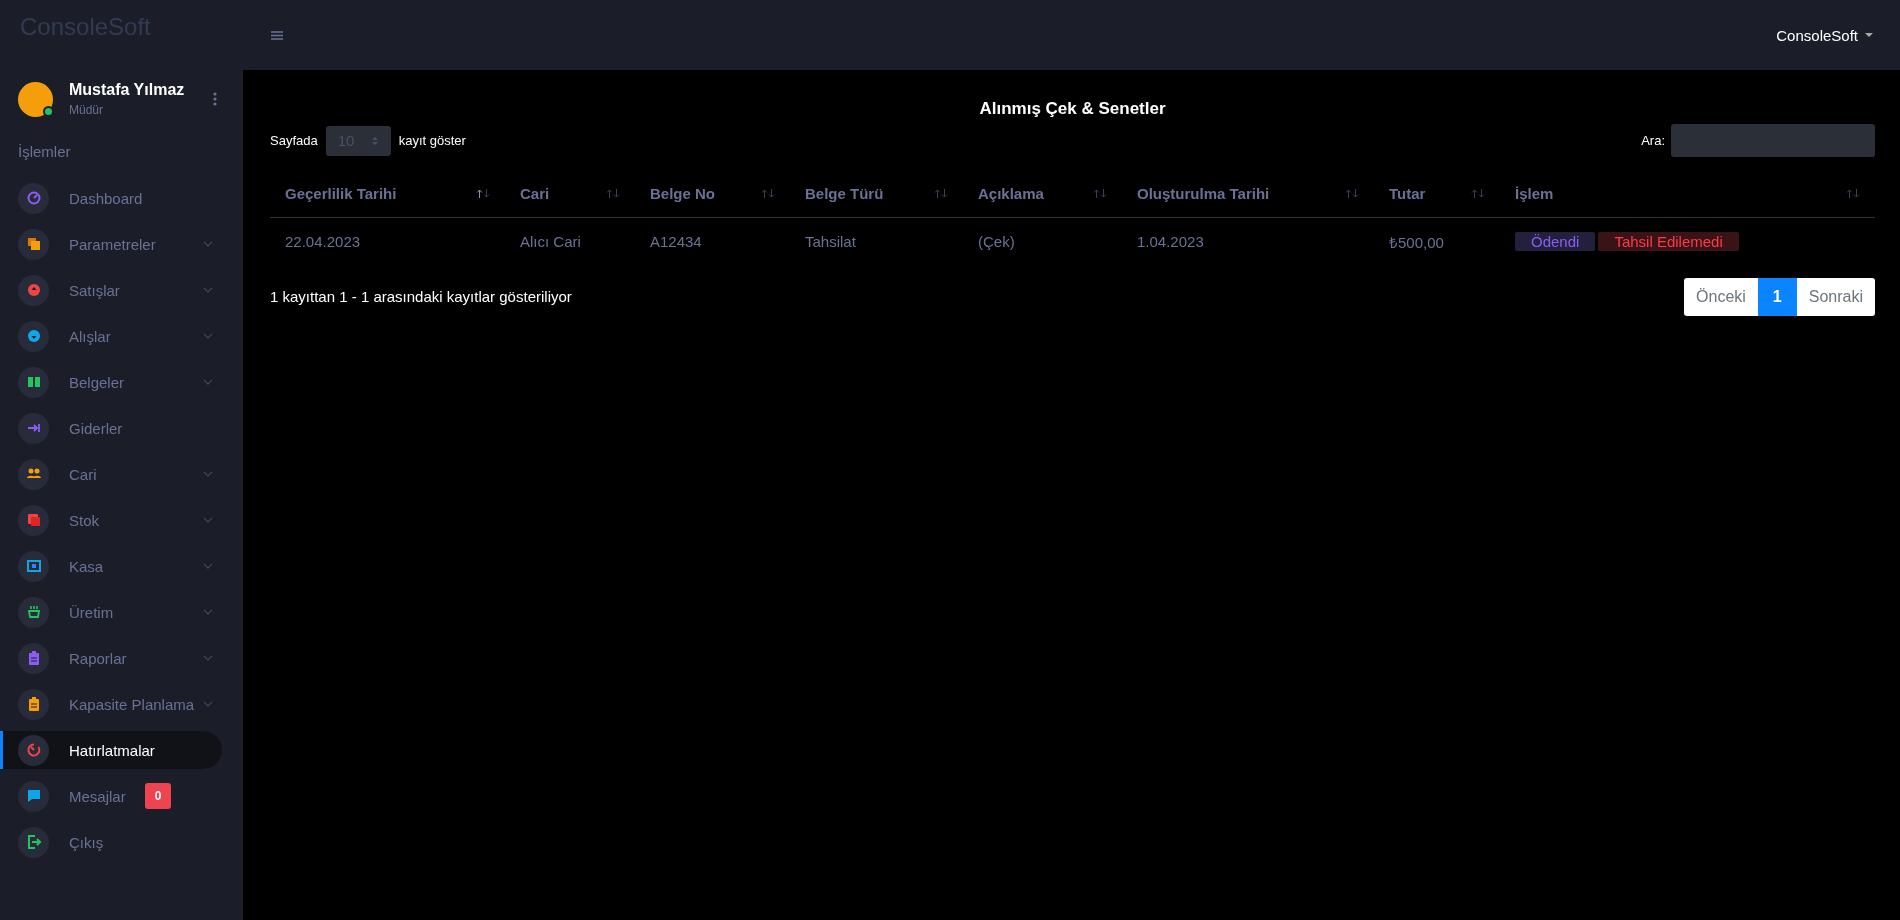  I want to click on column-header: Cari, so click(570, 194).